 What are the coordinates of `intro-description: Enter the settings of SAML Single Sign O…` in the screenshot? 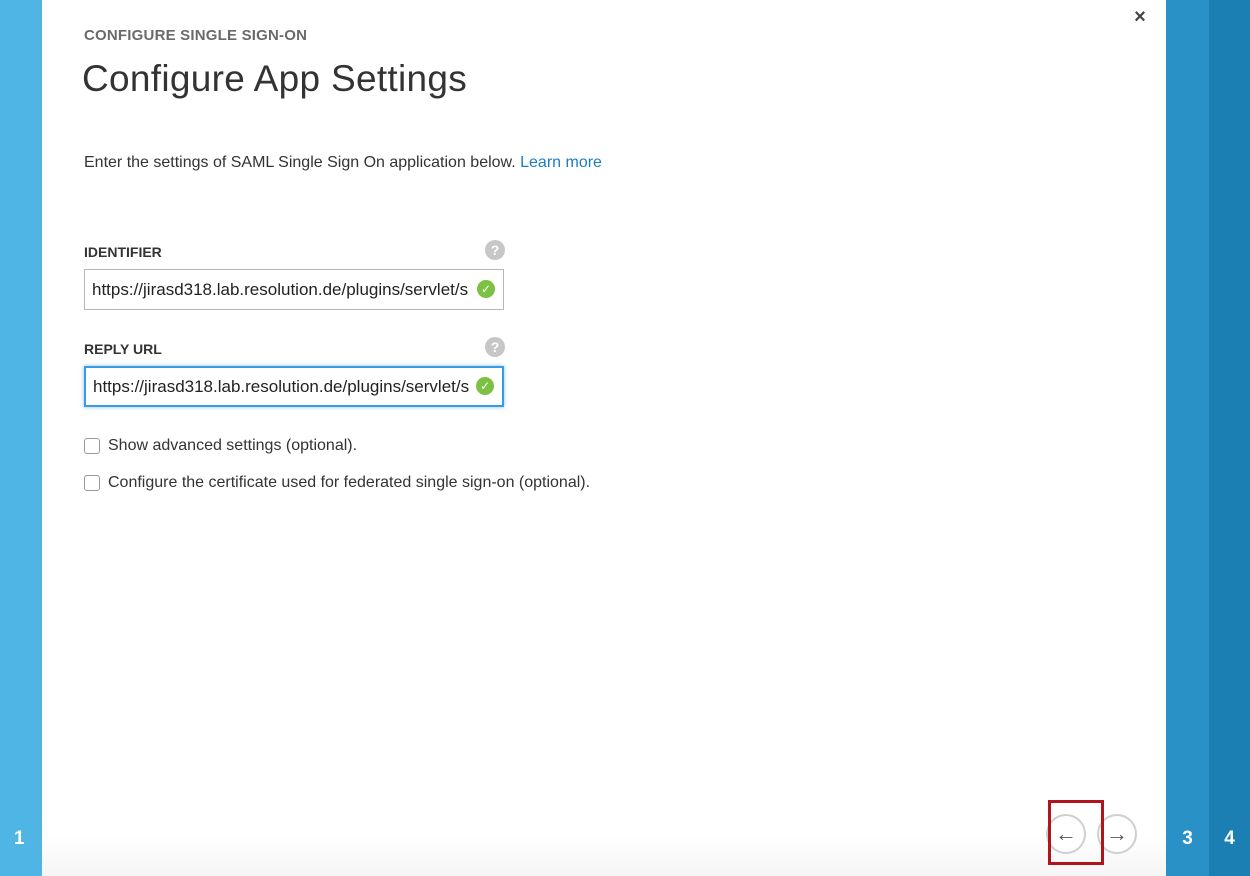 It's located at (300, 162).